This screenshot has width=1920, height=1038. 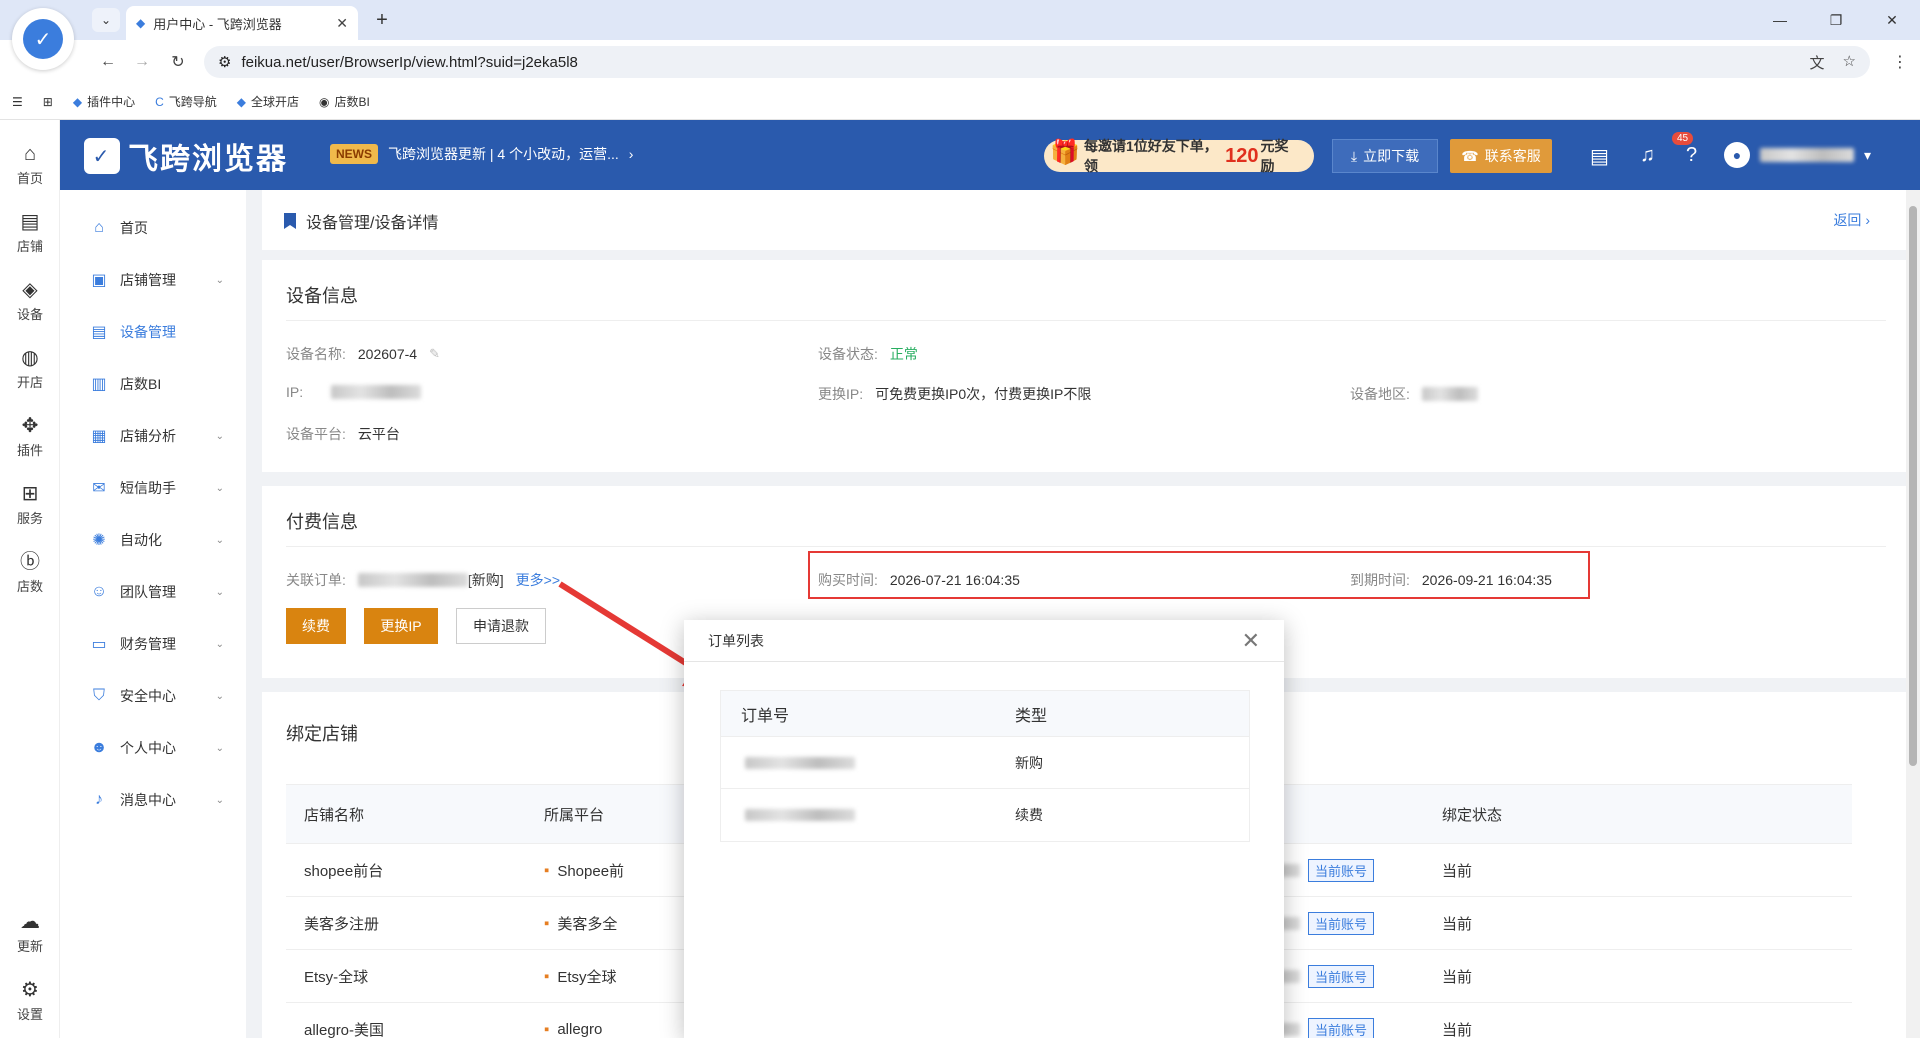 What do you see at coordinates (153, 332) in the screenshot?
I see `sidebar-item: ▤ 设备管理` at bounding box center [153, 332].